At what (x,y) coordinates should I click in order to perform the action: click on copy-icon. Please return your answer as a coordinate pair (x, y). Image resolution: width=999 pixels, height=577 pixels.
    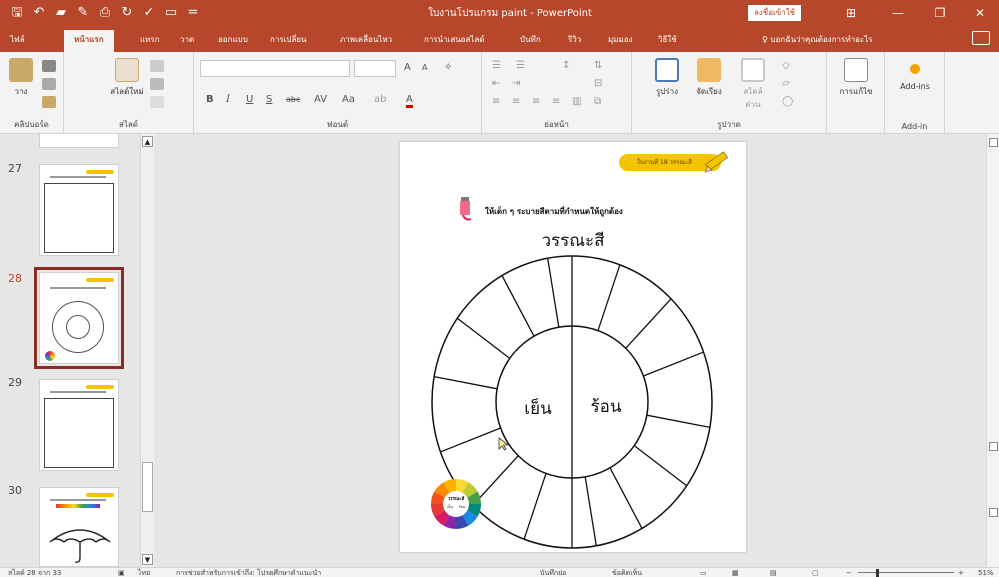
    Looking at the image, I should click on (49, 84).